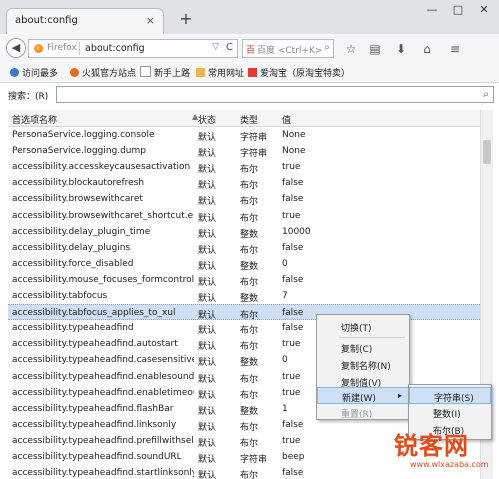  I want to click on table-row: accessibility.tabfocus 默认 整数 7, so click(244, 296).